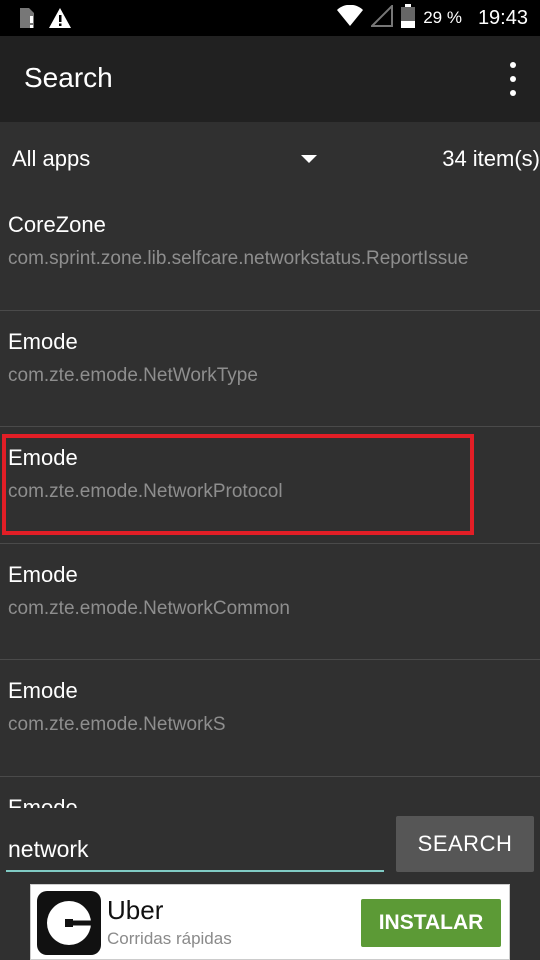  What do you see at coordinates (270, 160) in the screenshot?
I see `filter-row: All apps 34 item(s)` at bounding box center [270, 160].